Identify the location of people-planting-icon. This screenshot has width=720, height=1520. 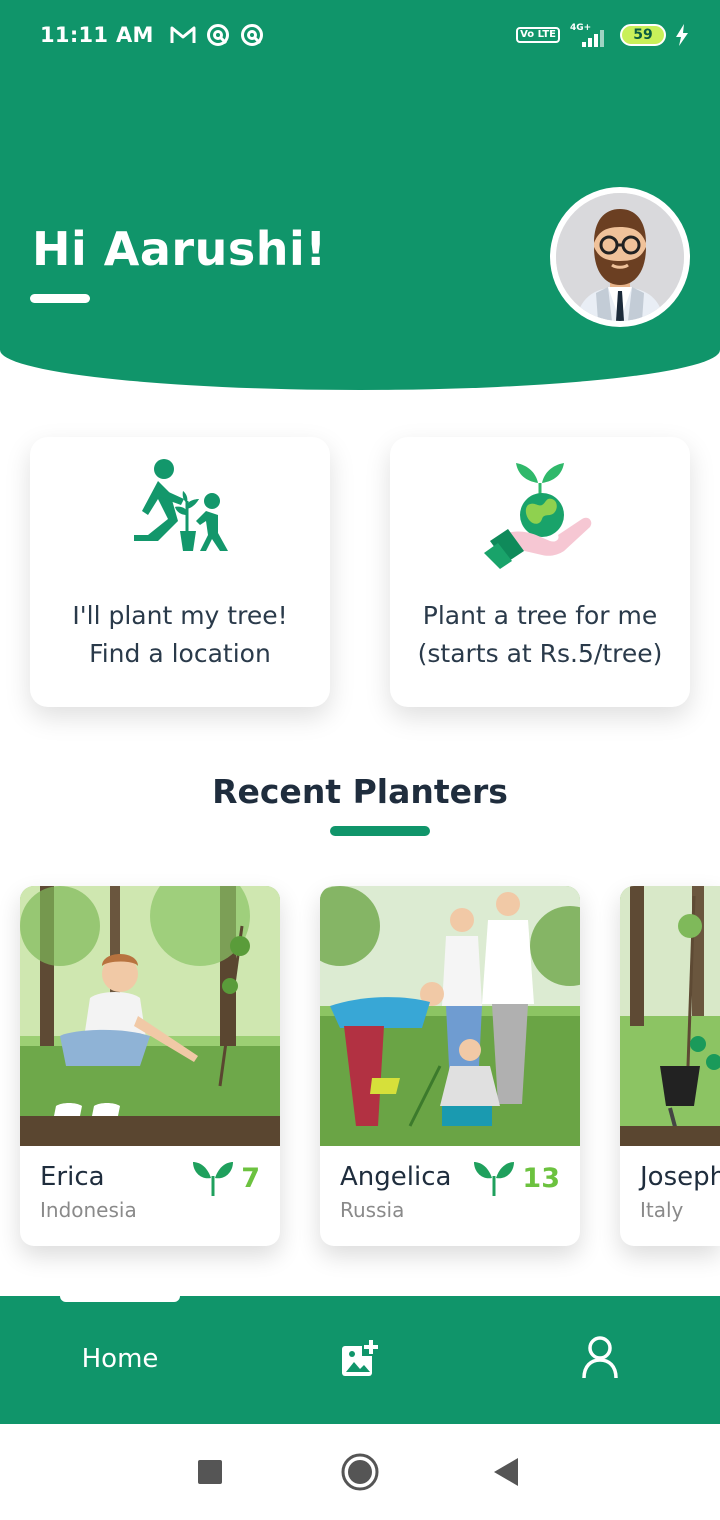
(181, 505).